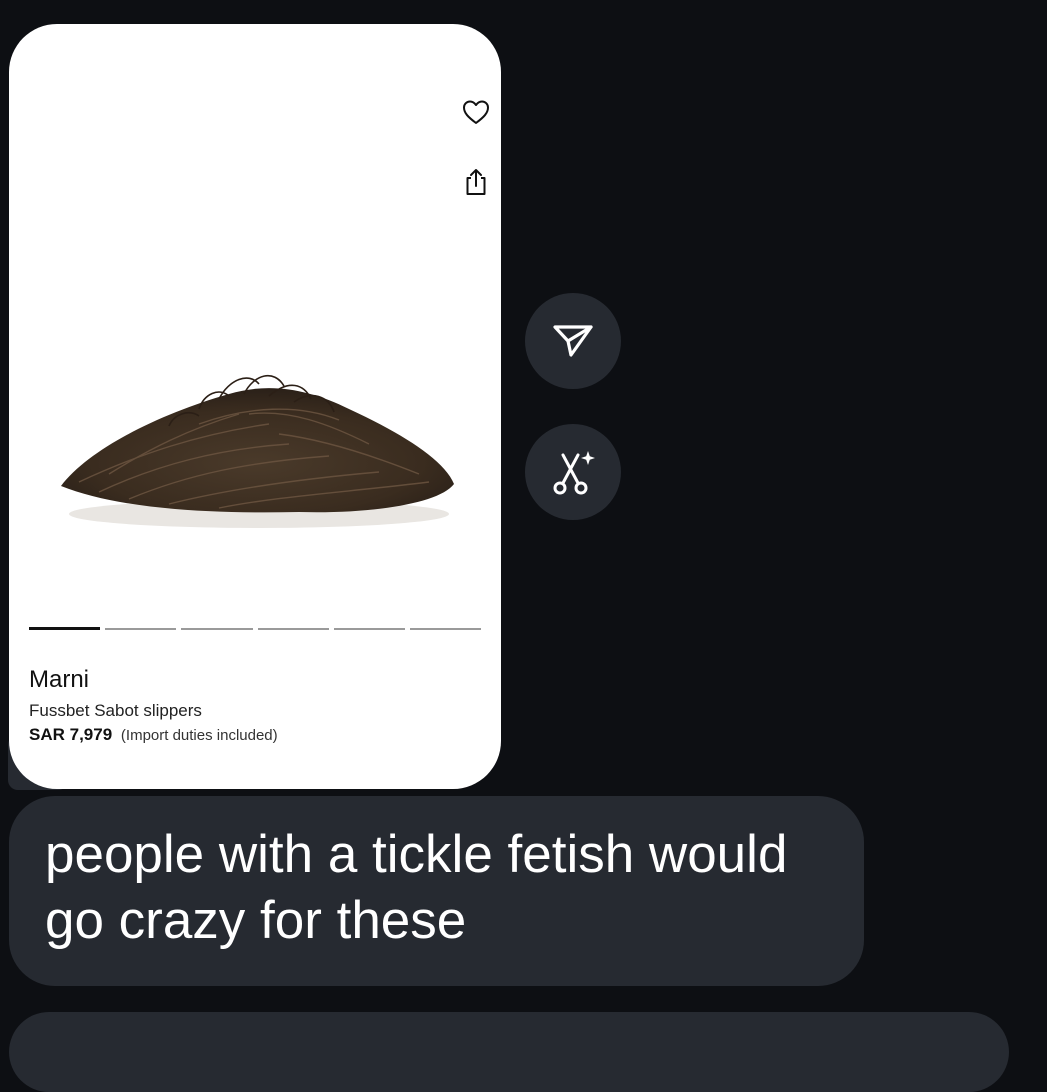 Image resolution: width=1047 pixels, height=1092 pixels. What do you see at coordinates (255, 628) in the screenshot?
I see `image-pager` at bounding box center [255, 628].